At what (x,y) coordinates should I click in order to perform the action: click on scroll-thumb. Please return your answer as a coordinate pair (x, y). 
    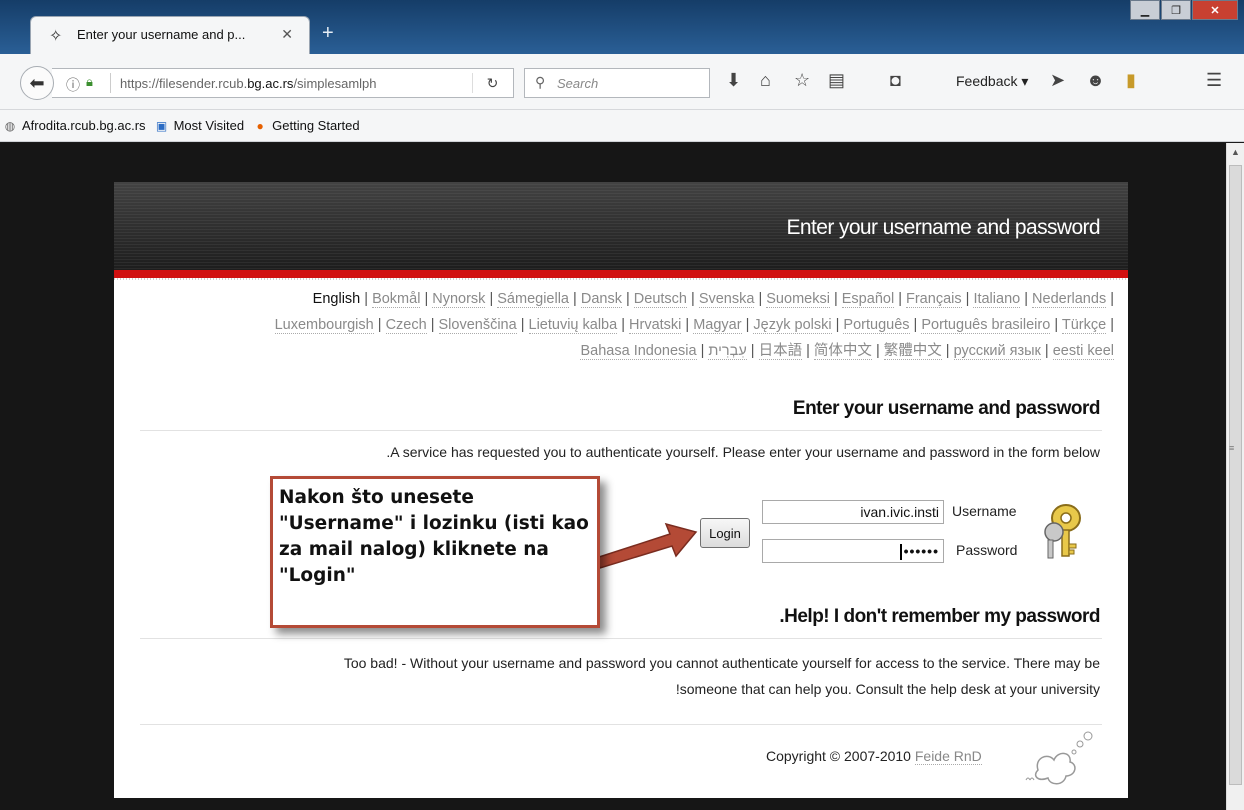
    Looking at the image, I should click on (1235, 475).